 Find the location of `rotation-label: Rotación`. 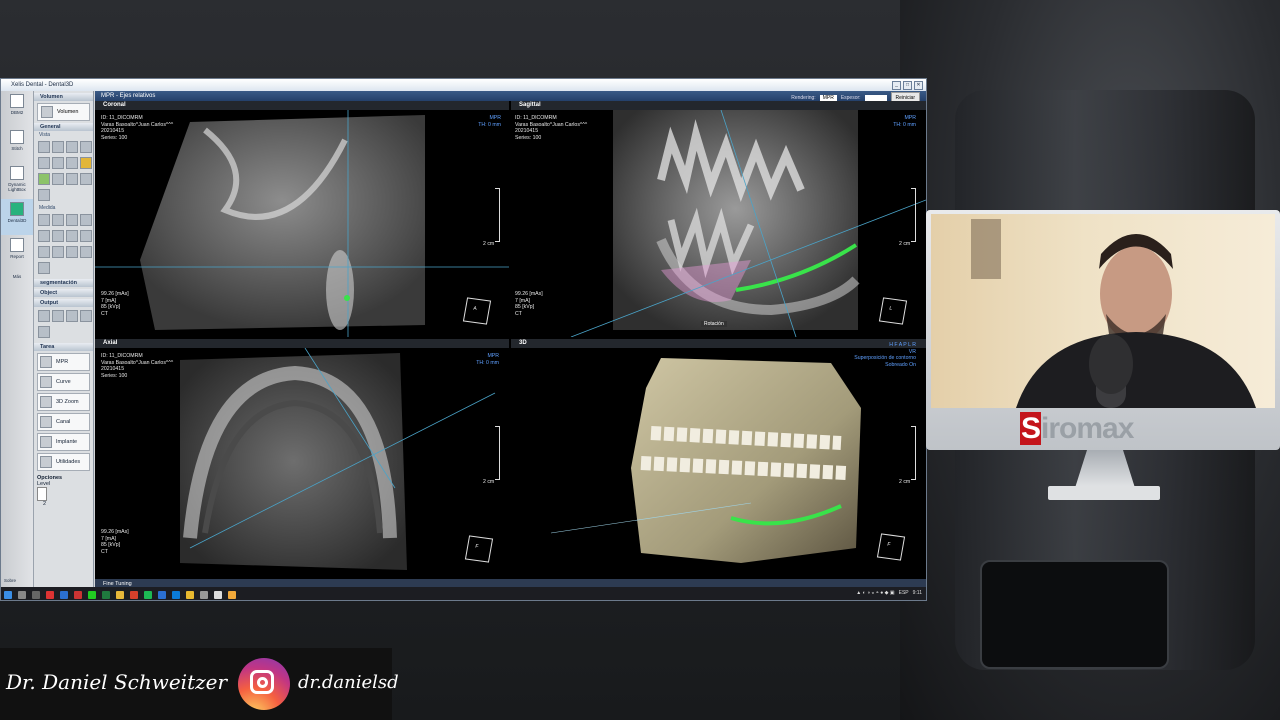

rotation-label: Rotación is located at coordinates (714, 324).